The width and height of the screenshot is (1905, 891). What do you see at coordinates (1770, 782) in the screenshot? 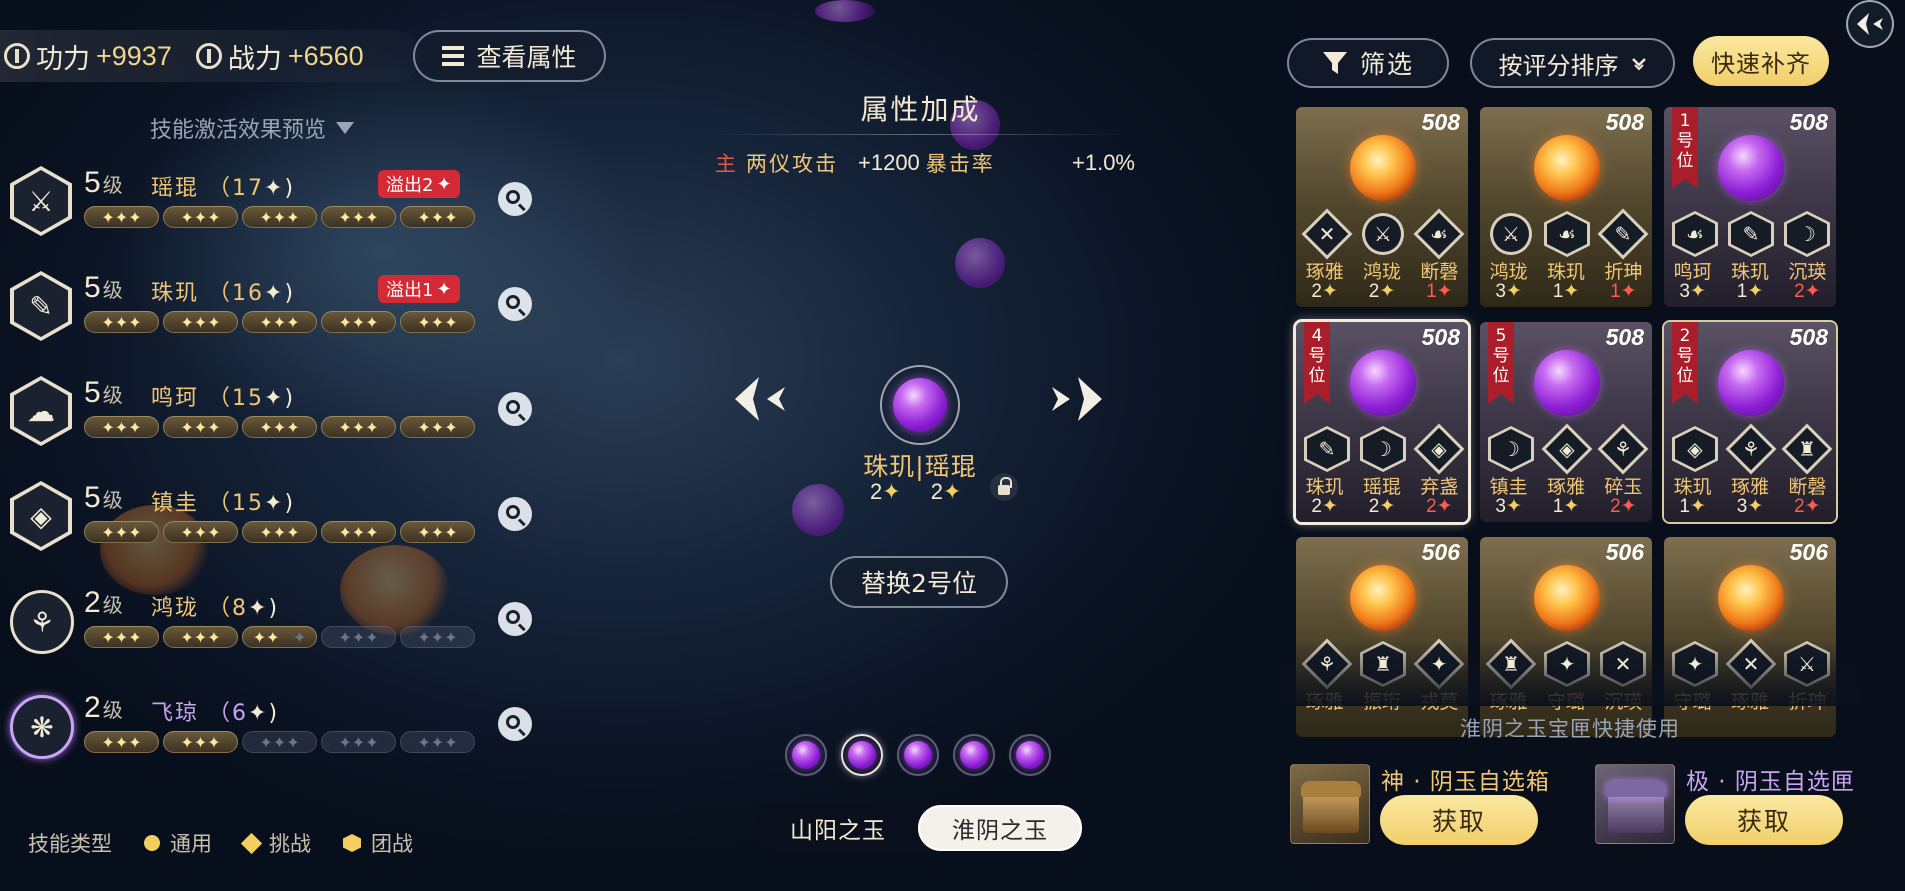
I see `box2-name: 极 · 阴玉自选匣` at bounding box center [1770, 782].